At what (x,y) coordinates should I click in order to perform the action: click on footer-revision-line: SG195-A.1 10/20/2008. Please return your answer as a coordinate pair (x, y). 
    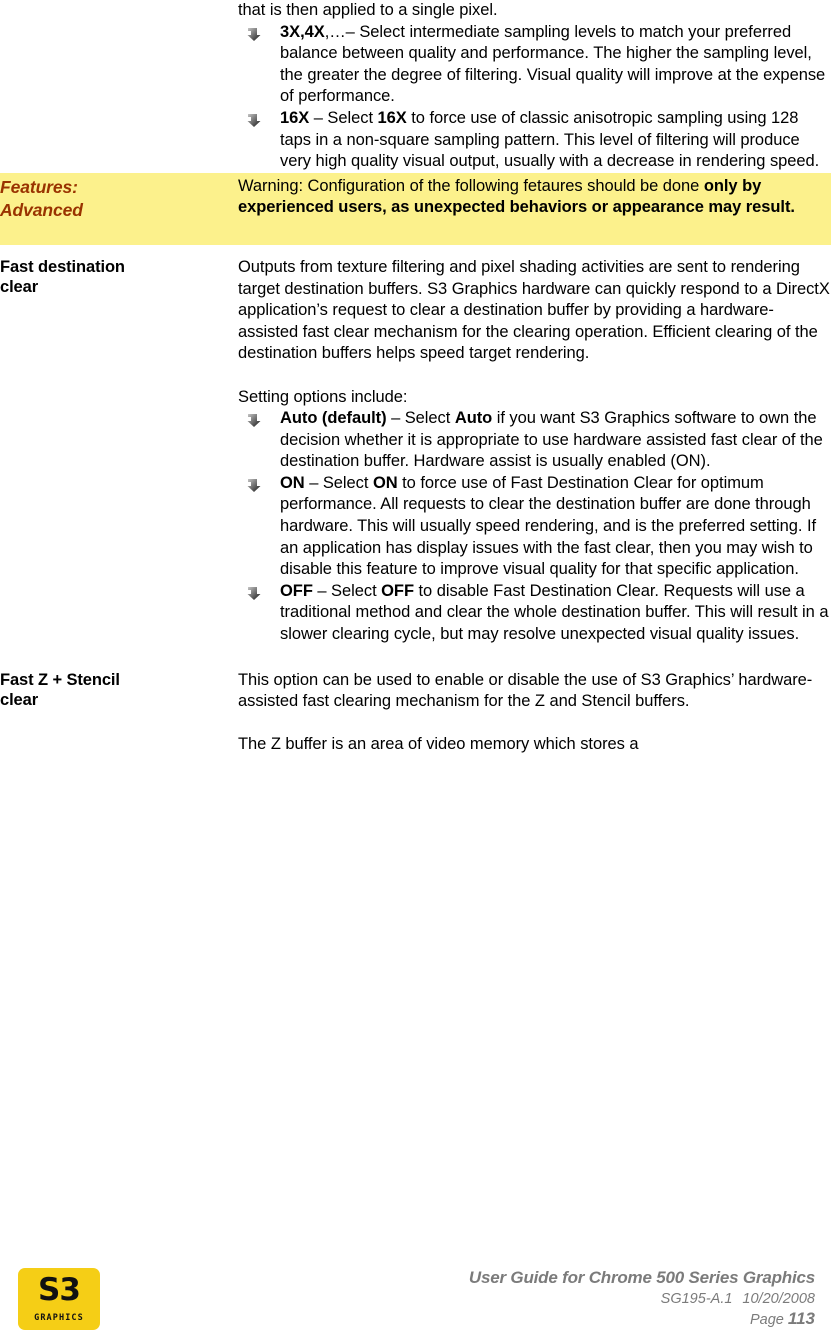
    Looking at the image, I should click on (642, 1299).